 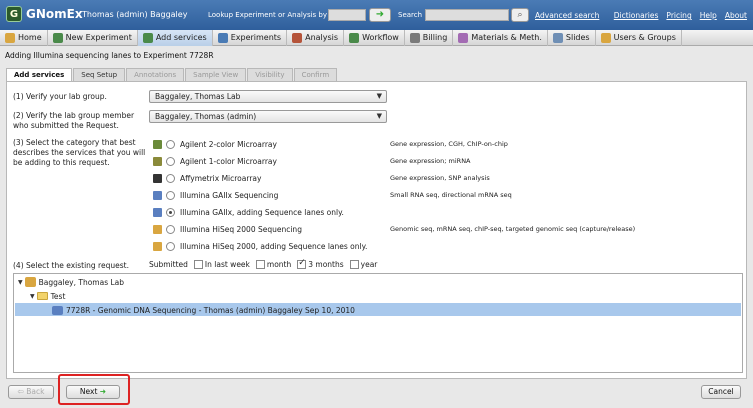 I want to click on next-button: Next ➜, so click(x=93, y=392).